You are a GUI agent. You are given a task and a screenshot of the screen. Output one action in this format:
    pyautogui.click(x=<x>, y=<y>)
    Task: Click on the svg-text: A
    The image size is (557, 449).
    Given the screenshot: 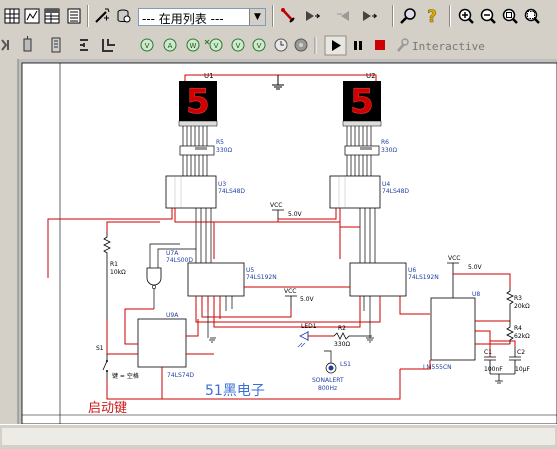 What is the action you would take?
    pyautogui.click(x=170, y=46)
    